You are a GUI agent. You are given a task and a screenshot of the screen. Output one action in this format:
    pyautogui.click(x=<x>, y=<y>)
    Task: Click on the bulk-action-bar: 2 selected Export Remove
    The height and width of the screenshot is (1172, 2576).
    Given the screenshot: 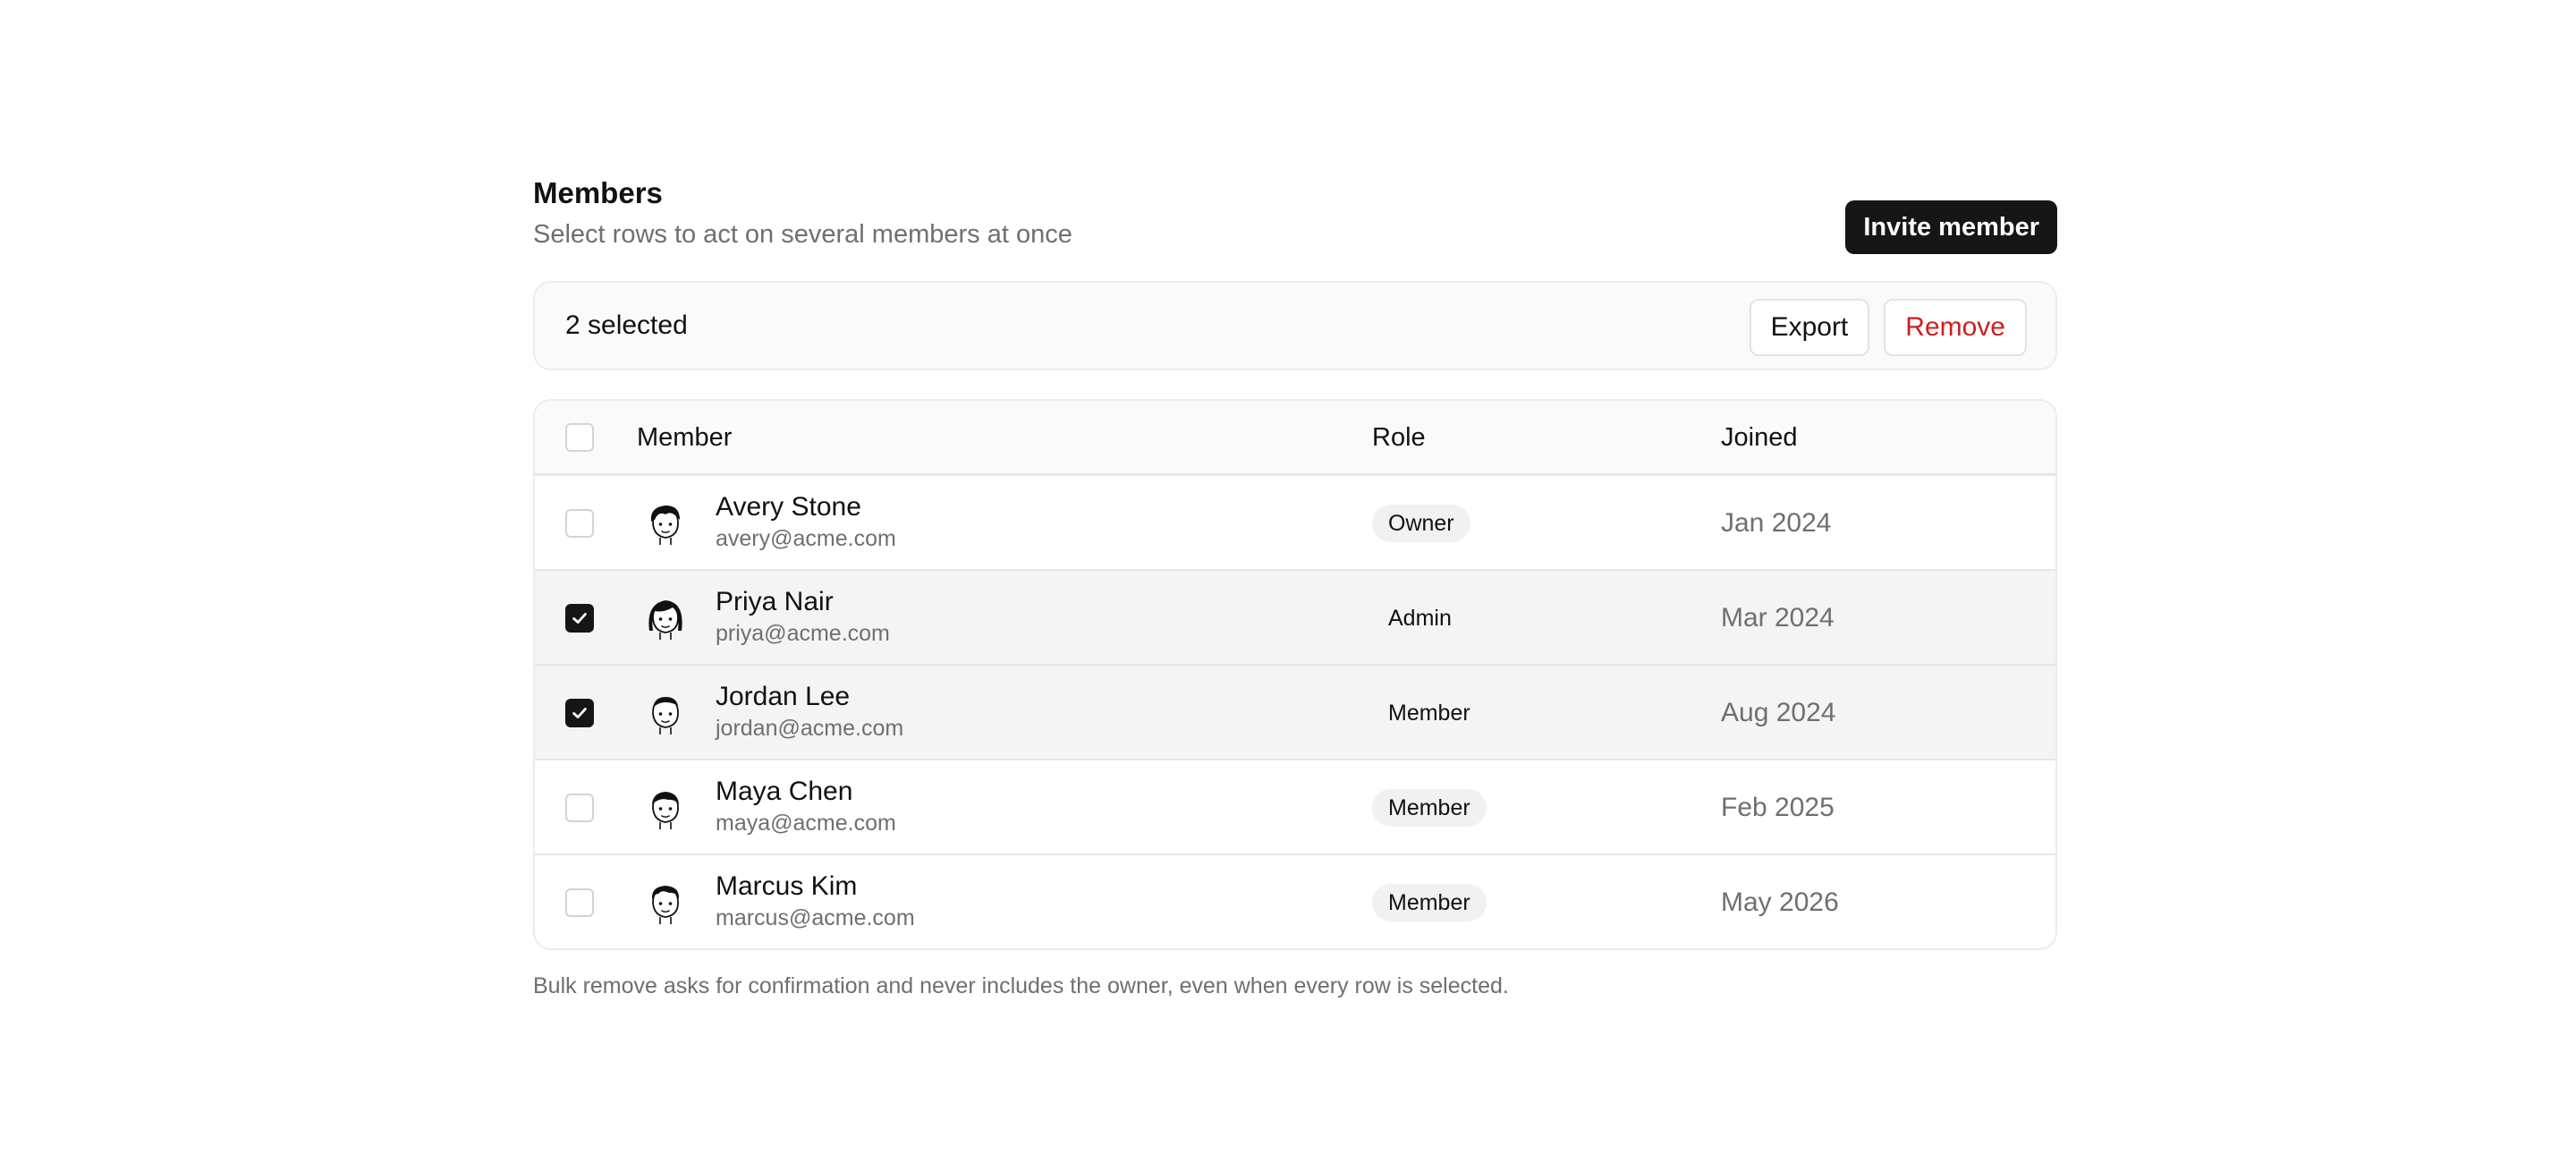 What is the action you would take?
    pyautogui.click(x=1295, y=325)
    